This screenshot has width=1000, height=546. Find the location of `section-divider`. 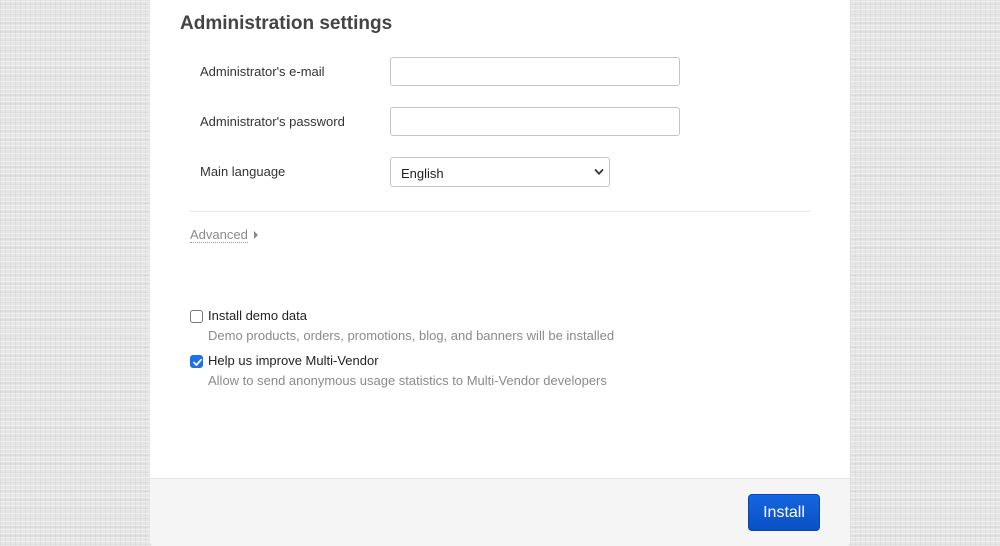

section-divider is located at coordinates (500, 211).